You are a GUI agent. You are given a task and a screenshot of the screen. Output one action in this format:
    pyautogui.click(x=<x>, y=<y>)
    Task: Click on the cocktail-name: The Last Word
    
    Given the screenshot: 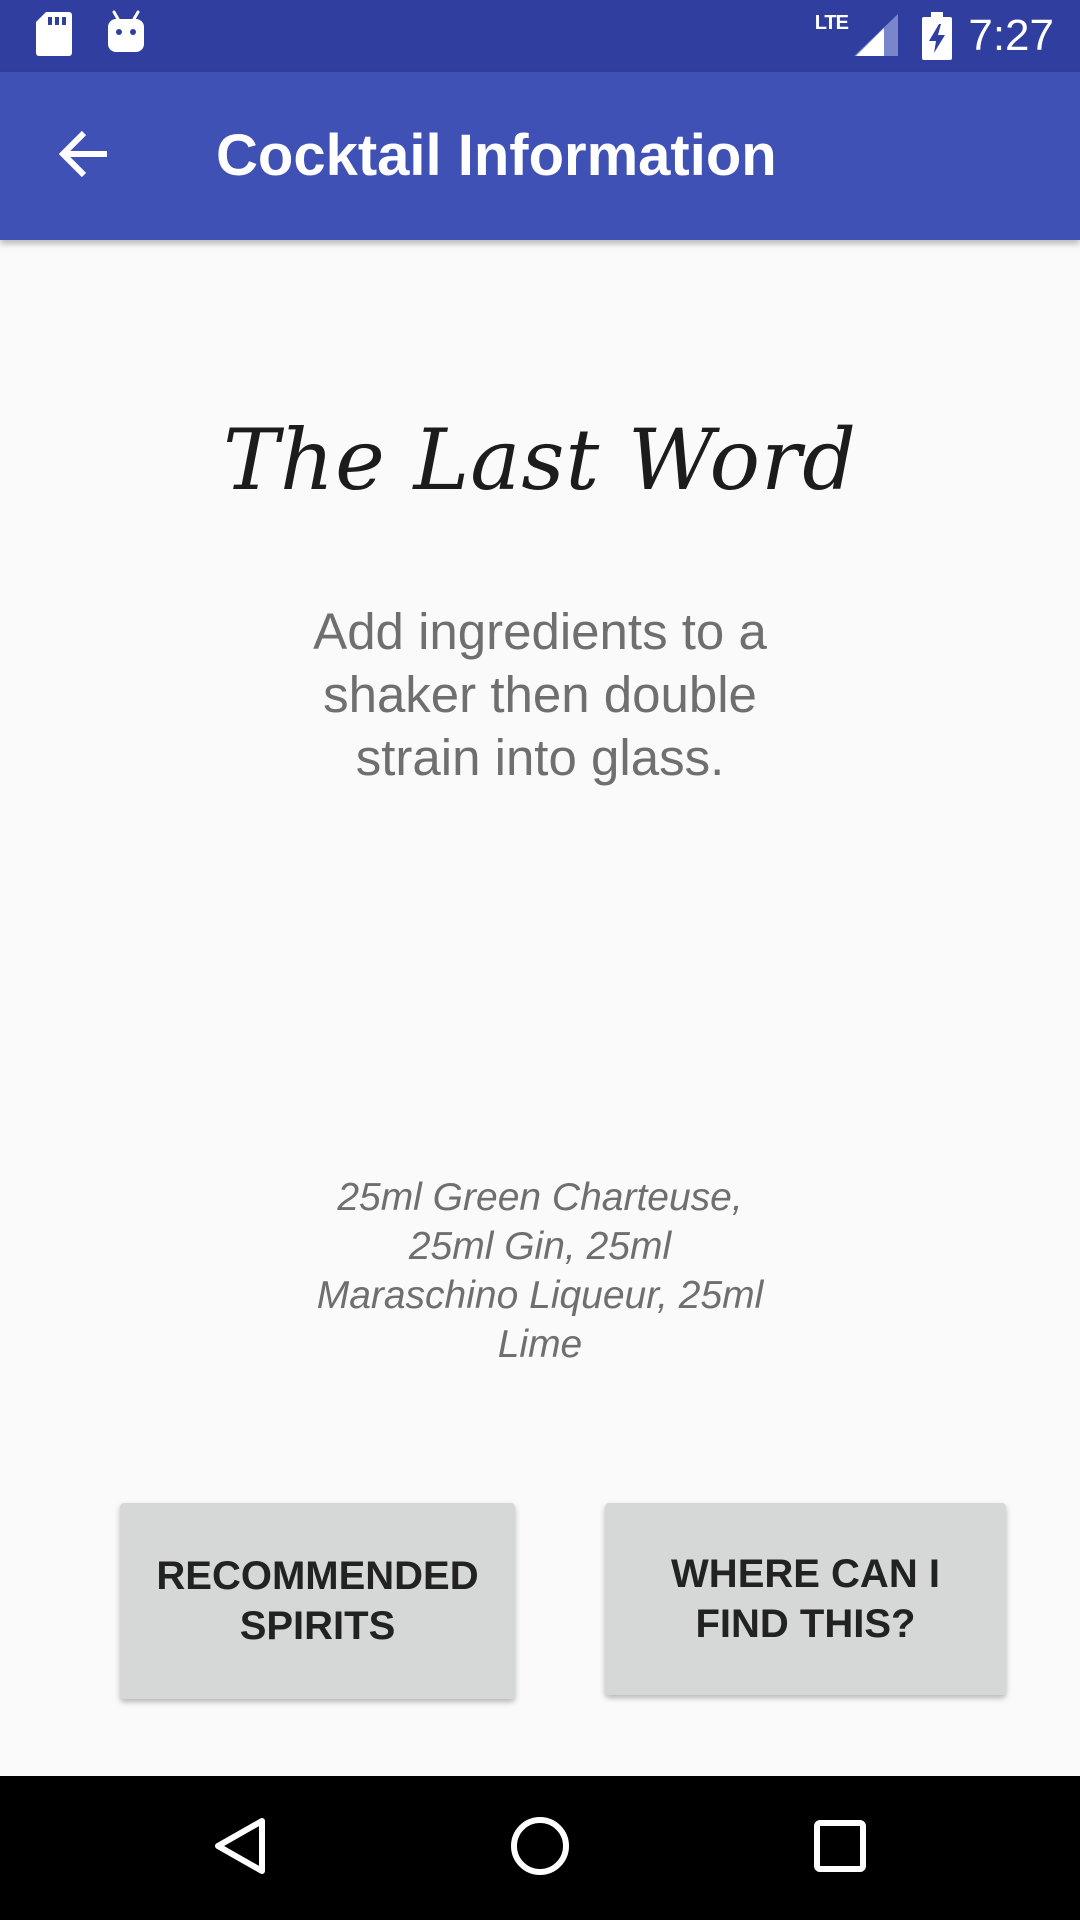 What is the action you would take?
    pyautogui.click(x=540, y=460)
    